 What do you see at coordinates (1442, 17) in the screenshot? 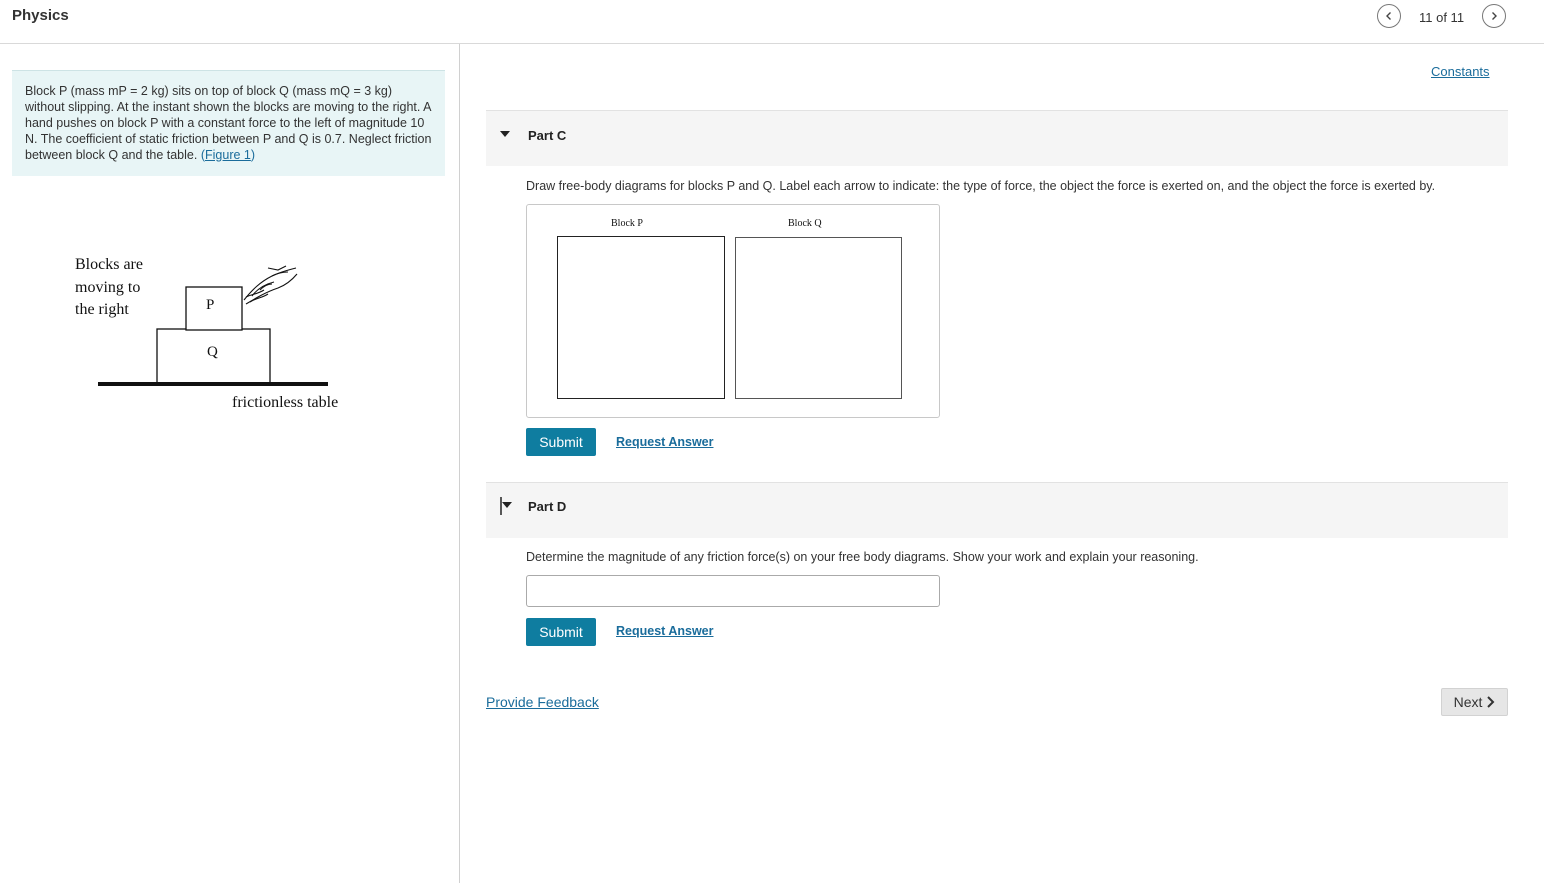
I see `page-counter: 11 of 11` at bounding box center [1442, 17].